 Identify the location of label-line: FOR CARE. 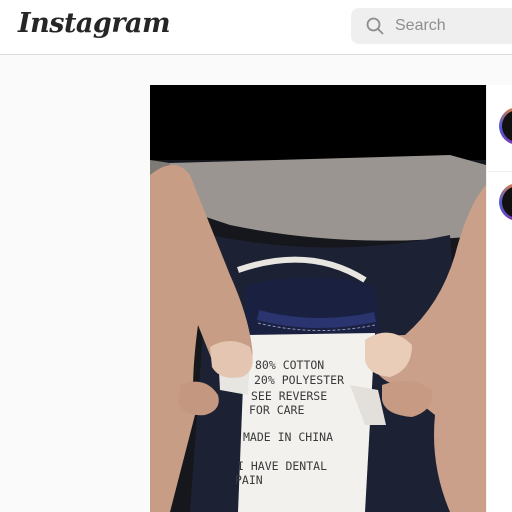
(276, 410).